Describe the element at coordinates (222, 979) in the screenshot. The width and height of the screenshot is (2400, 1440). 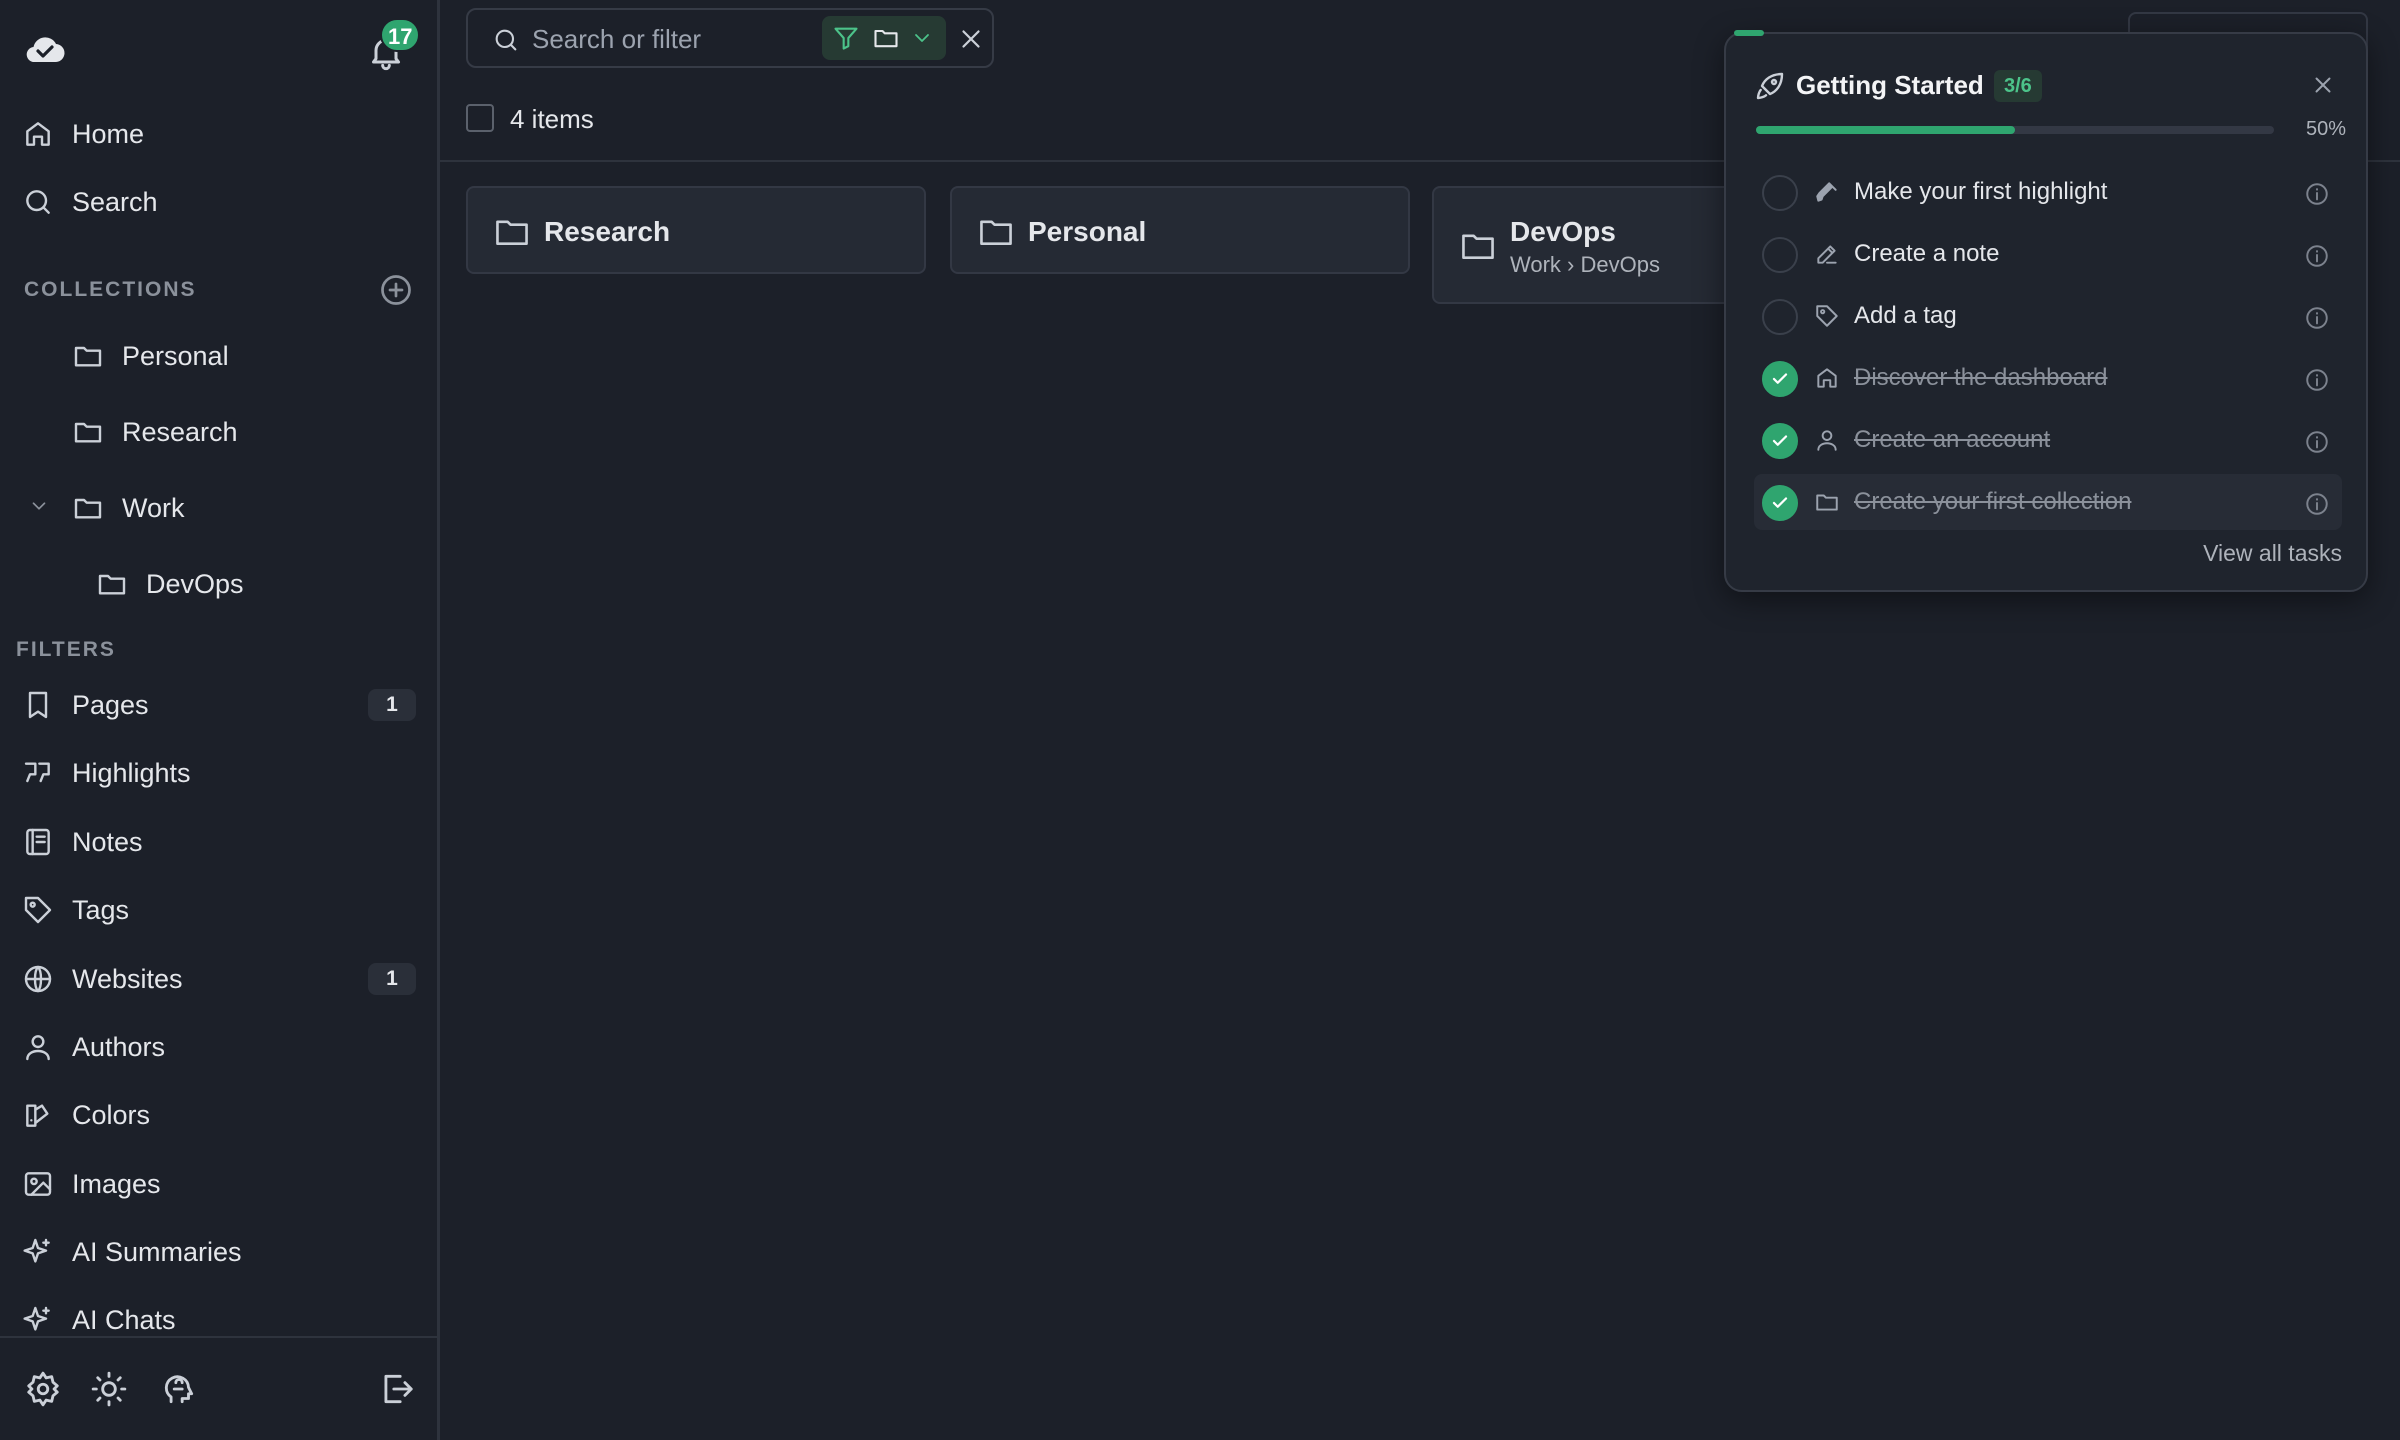
I see `filter-websites: Websites` at that location.